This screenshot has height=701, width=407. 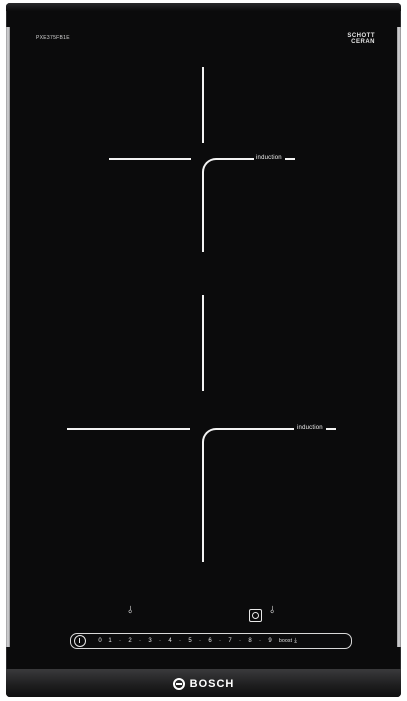 What do you see at coordinates (248, 495) in the screenshot?
I see `zone2-corner-marking` at bounding box center [248, 495].